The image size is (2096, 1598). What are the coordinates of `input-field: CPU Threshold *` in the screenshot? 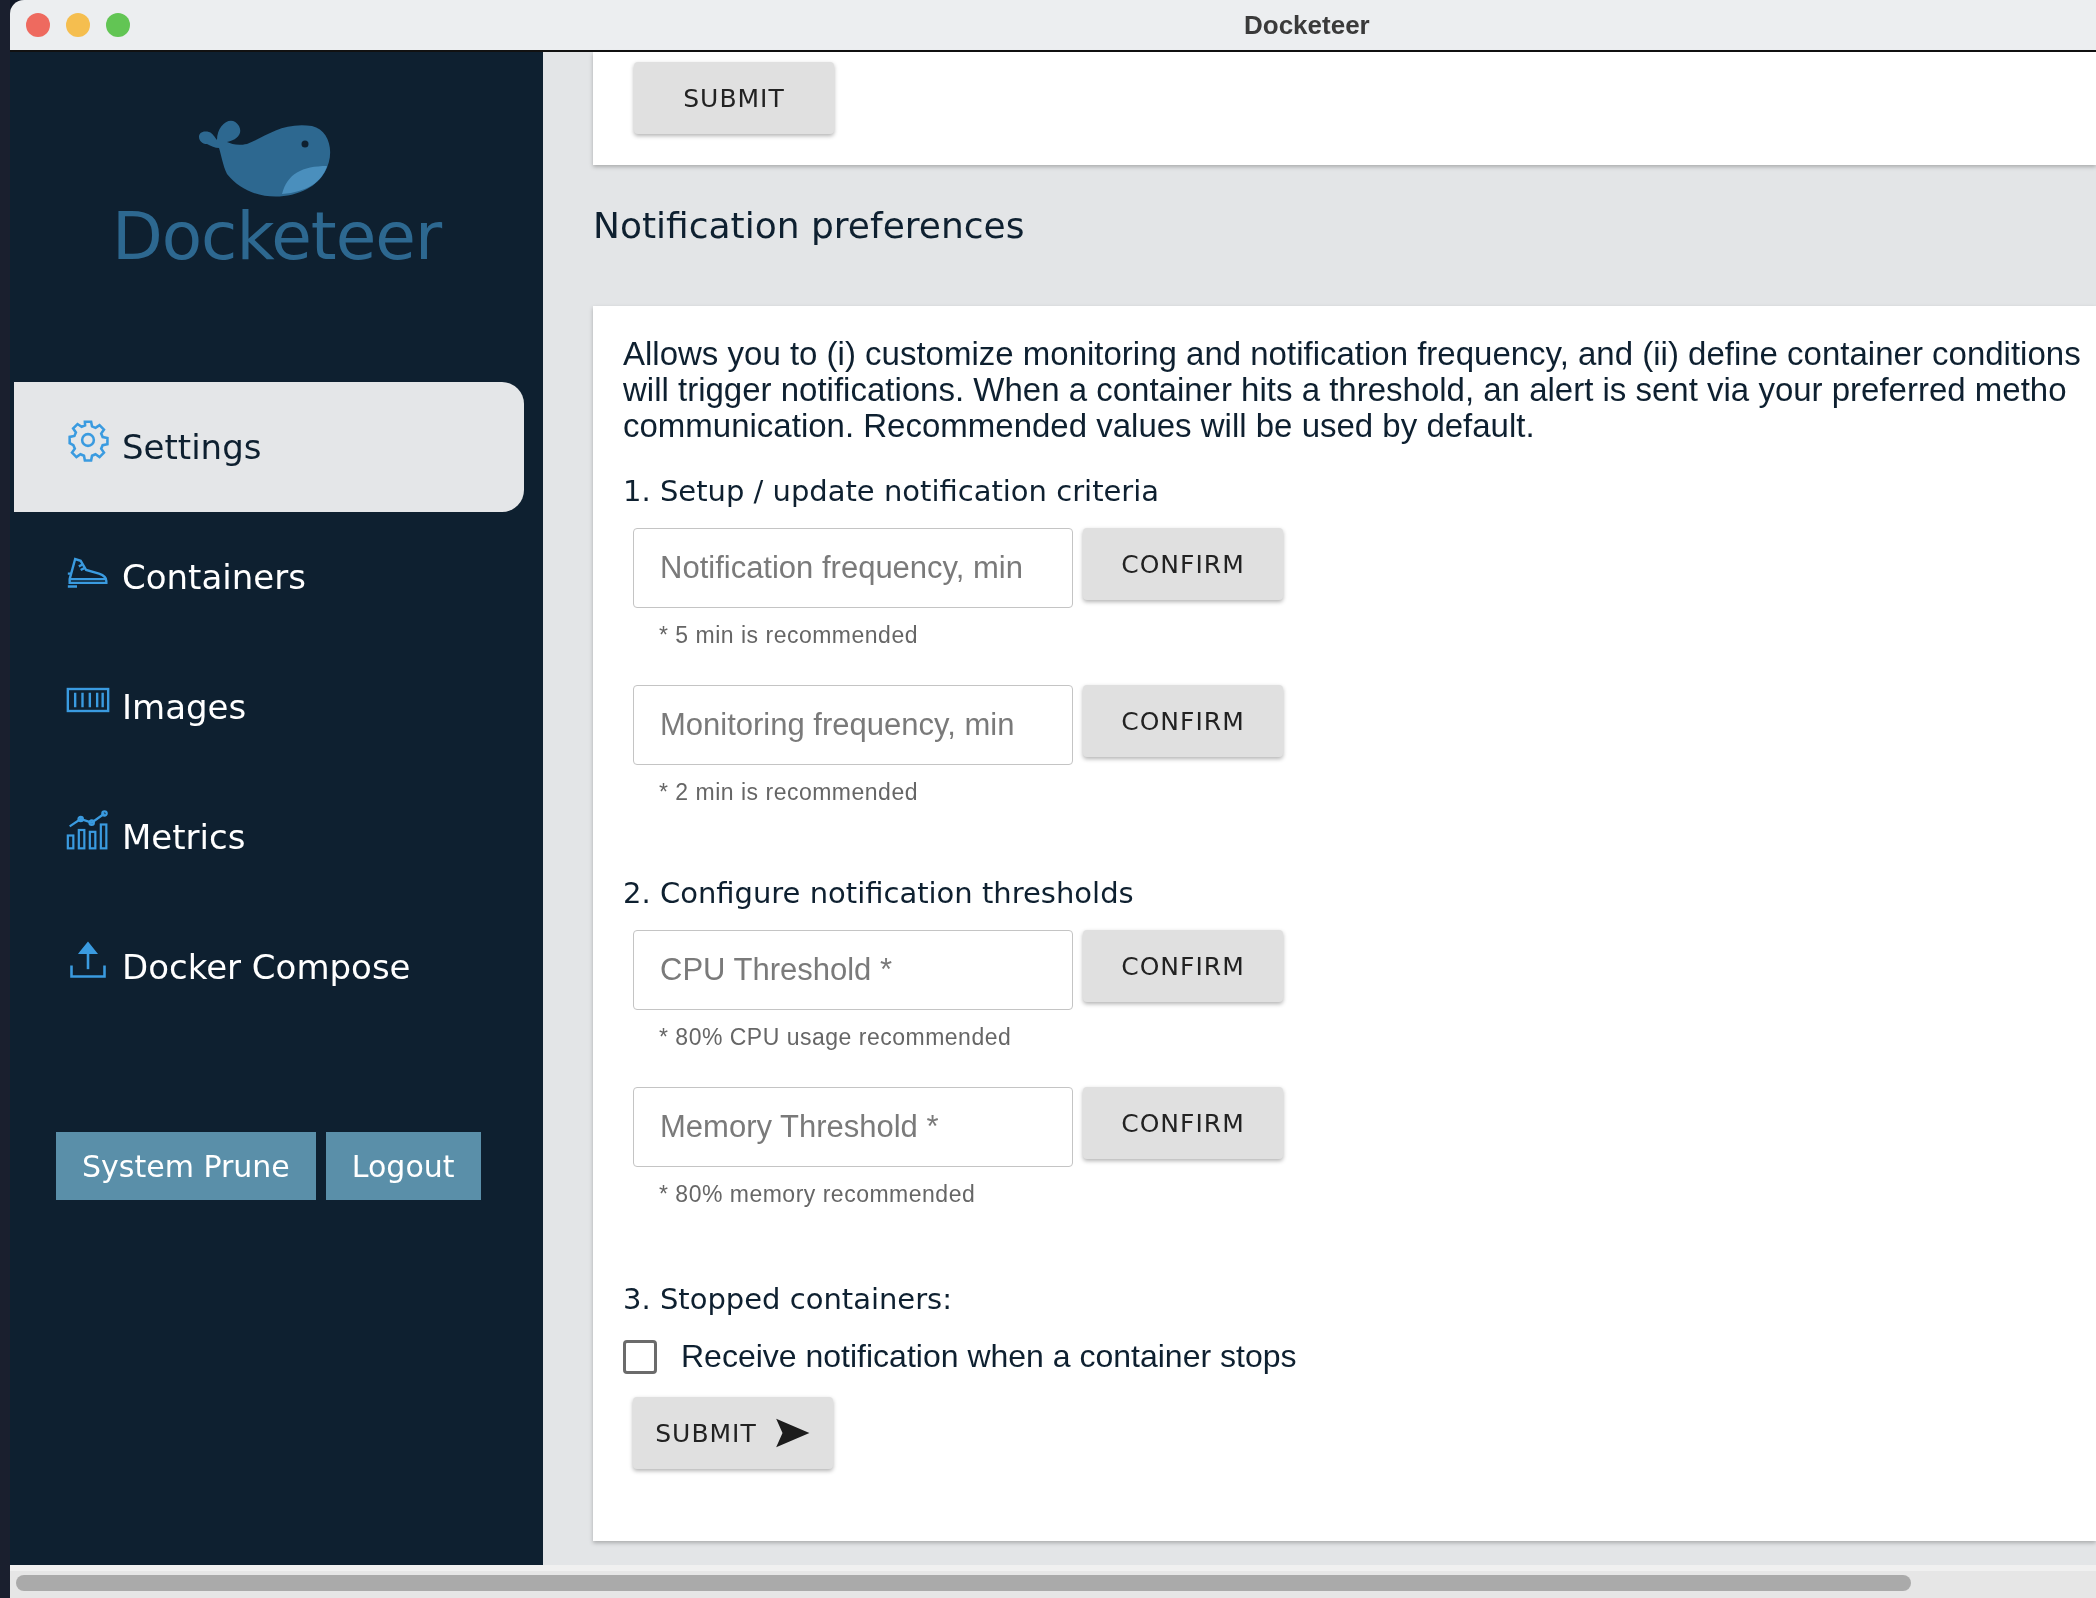 It's located at (853, 970).